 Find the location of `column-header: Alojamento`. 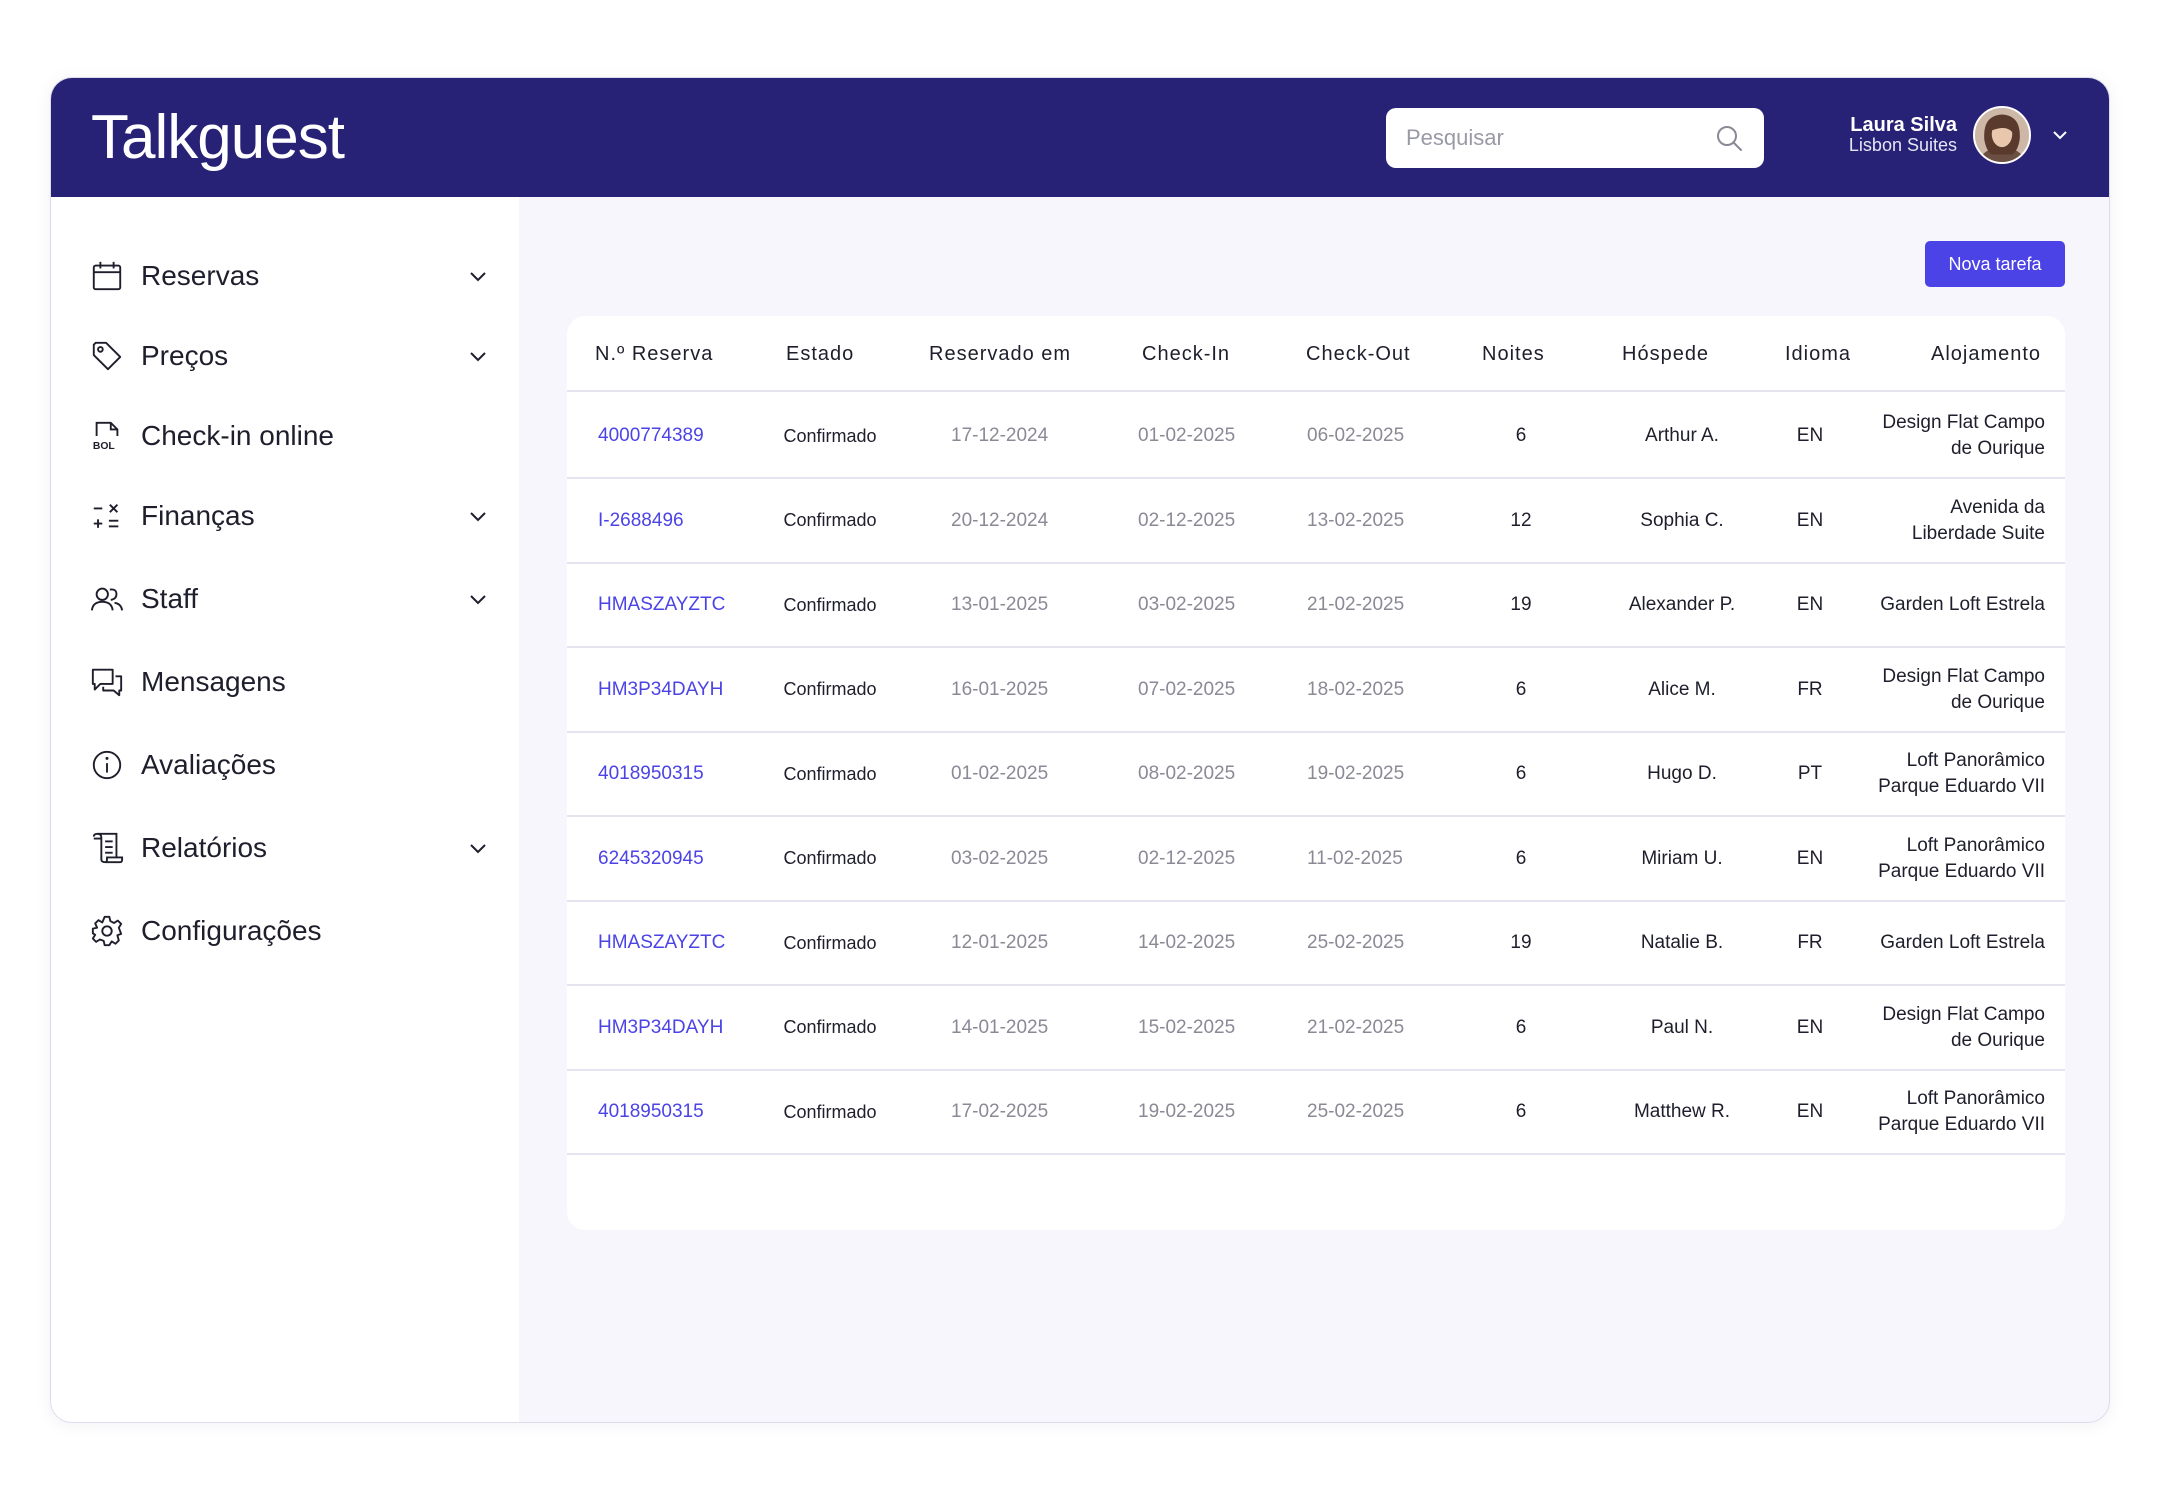

column-header: Alojamento is located at coordinates (1986, 354).